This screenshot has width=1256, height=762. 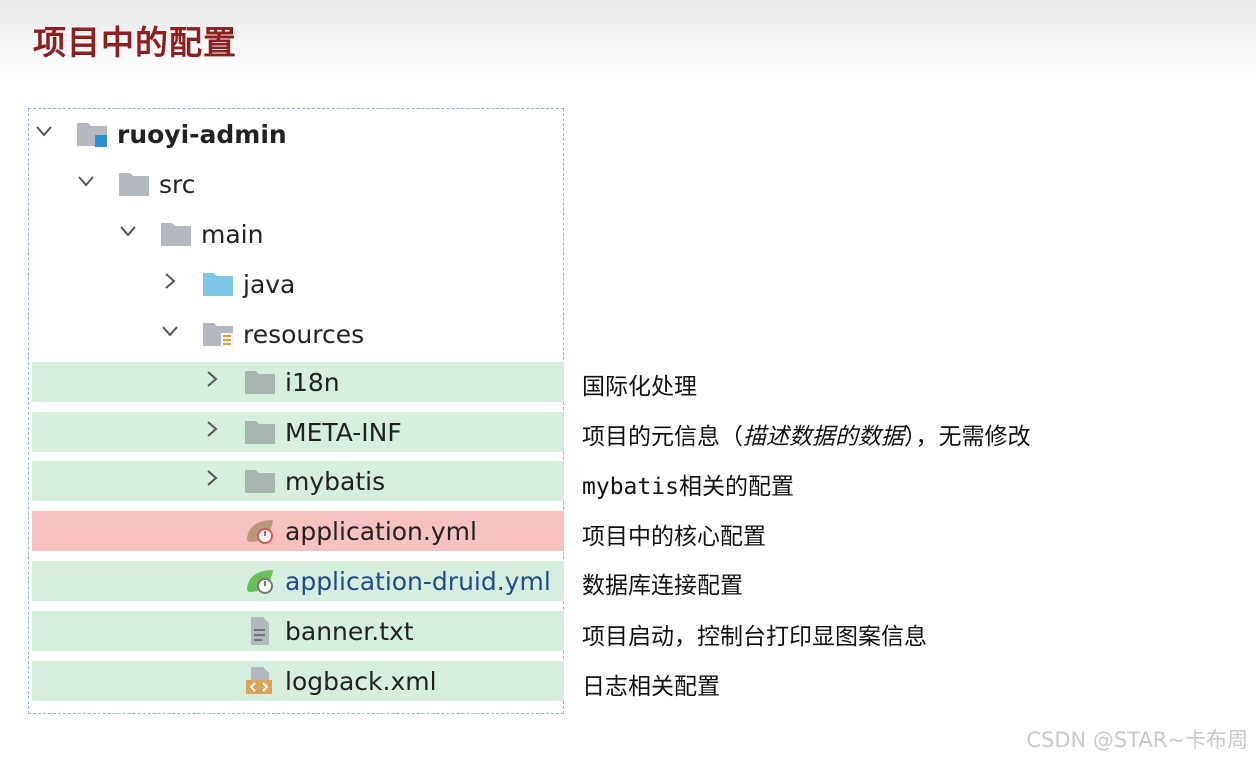 What do you see at coordinates (135, 42) in the screenshot?
I see `page-title: 项目中的配置` at bounding box center [135, 42].